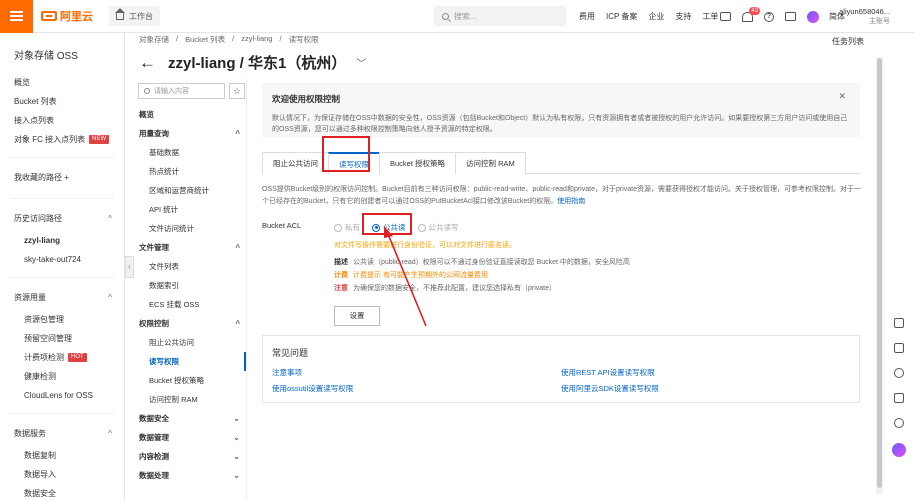 The image size is (914, 500). Describe the element at coordinates (256, 39) in the screenshot. I see `breadcrumb-bucket: zzyl-liang` at that location.